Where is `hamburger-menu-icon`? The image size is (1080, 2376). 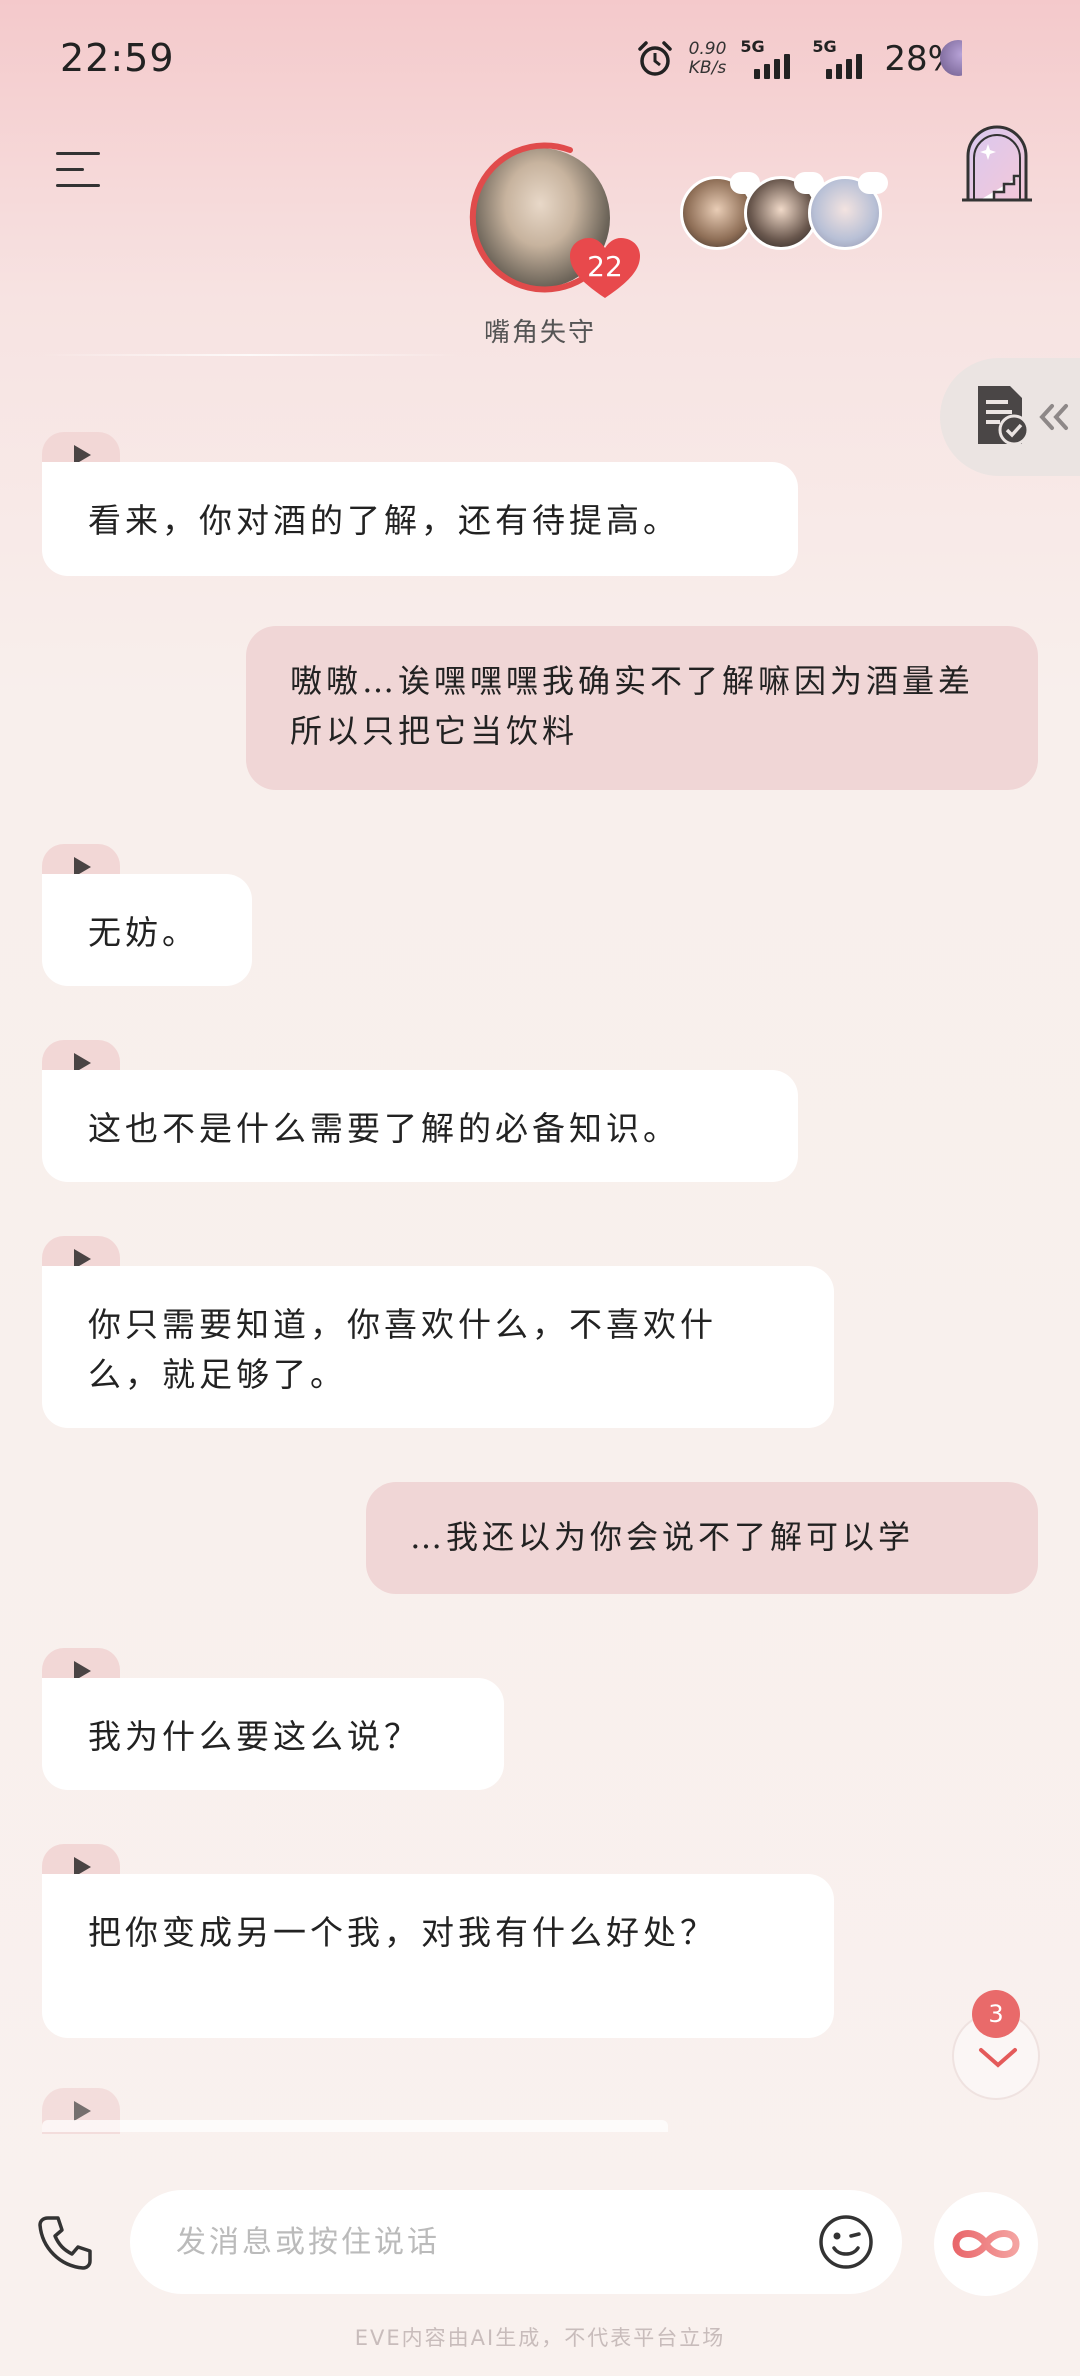
hamburger-menu-icon is located at coordinates (78, 170).